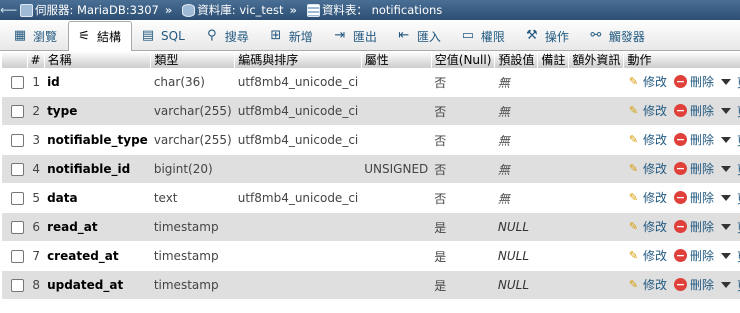  Describe the element at coordinates (596, 59) in the screenshot. I see `column-header: 額外資訊` at that location.